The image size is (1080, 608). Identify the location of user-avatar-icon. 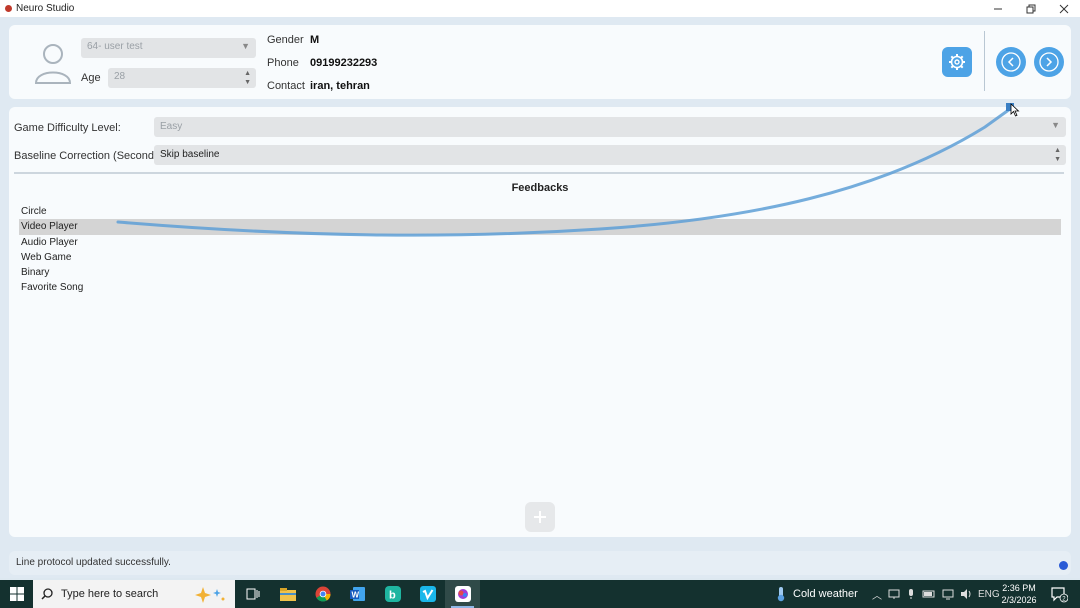
(53, 64).